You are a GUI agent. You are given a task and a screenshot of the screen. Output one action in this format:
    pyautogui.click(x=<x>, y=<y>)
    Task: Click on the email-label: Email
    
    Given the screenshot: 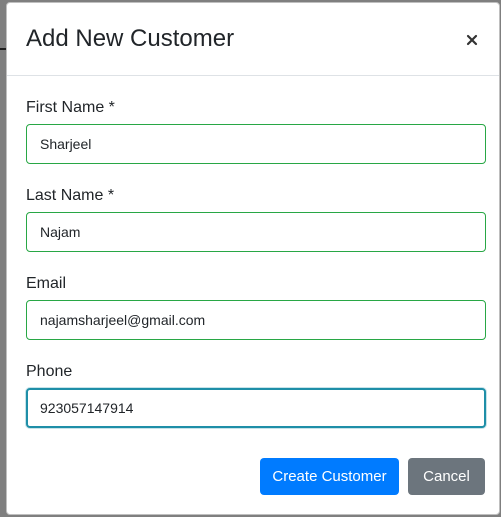 What is the action you would take?
    pyautogui.click(x=46, y=283)
    